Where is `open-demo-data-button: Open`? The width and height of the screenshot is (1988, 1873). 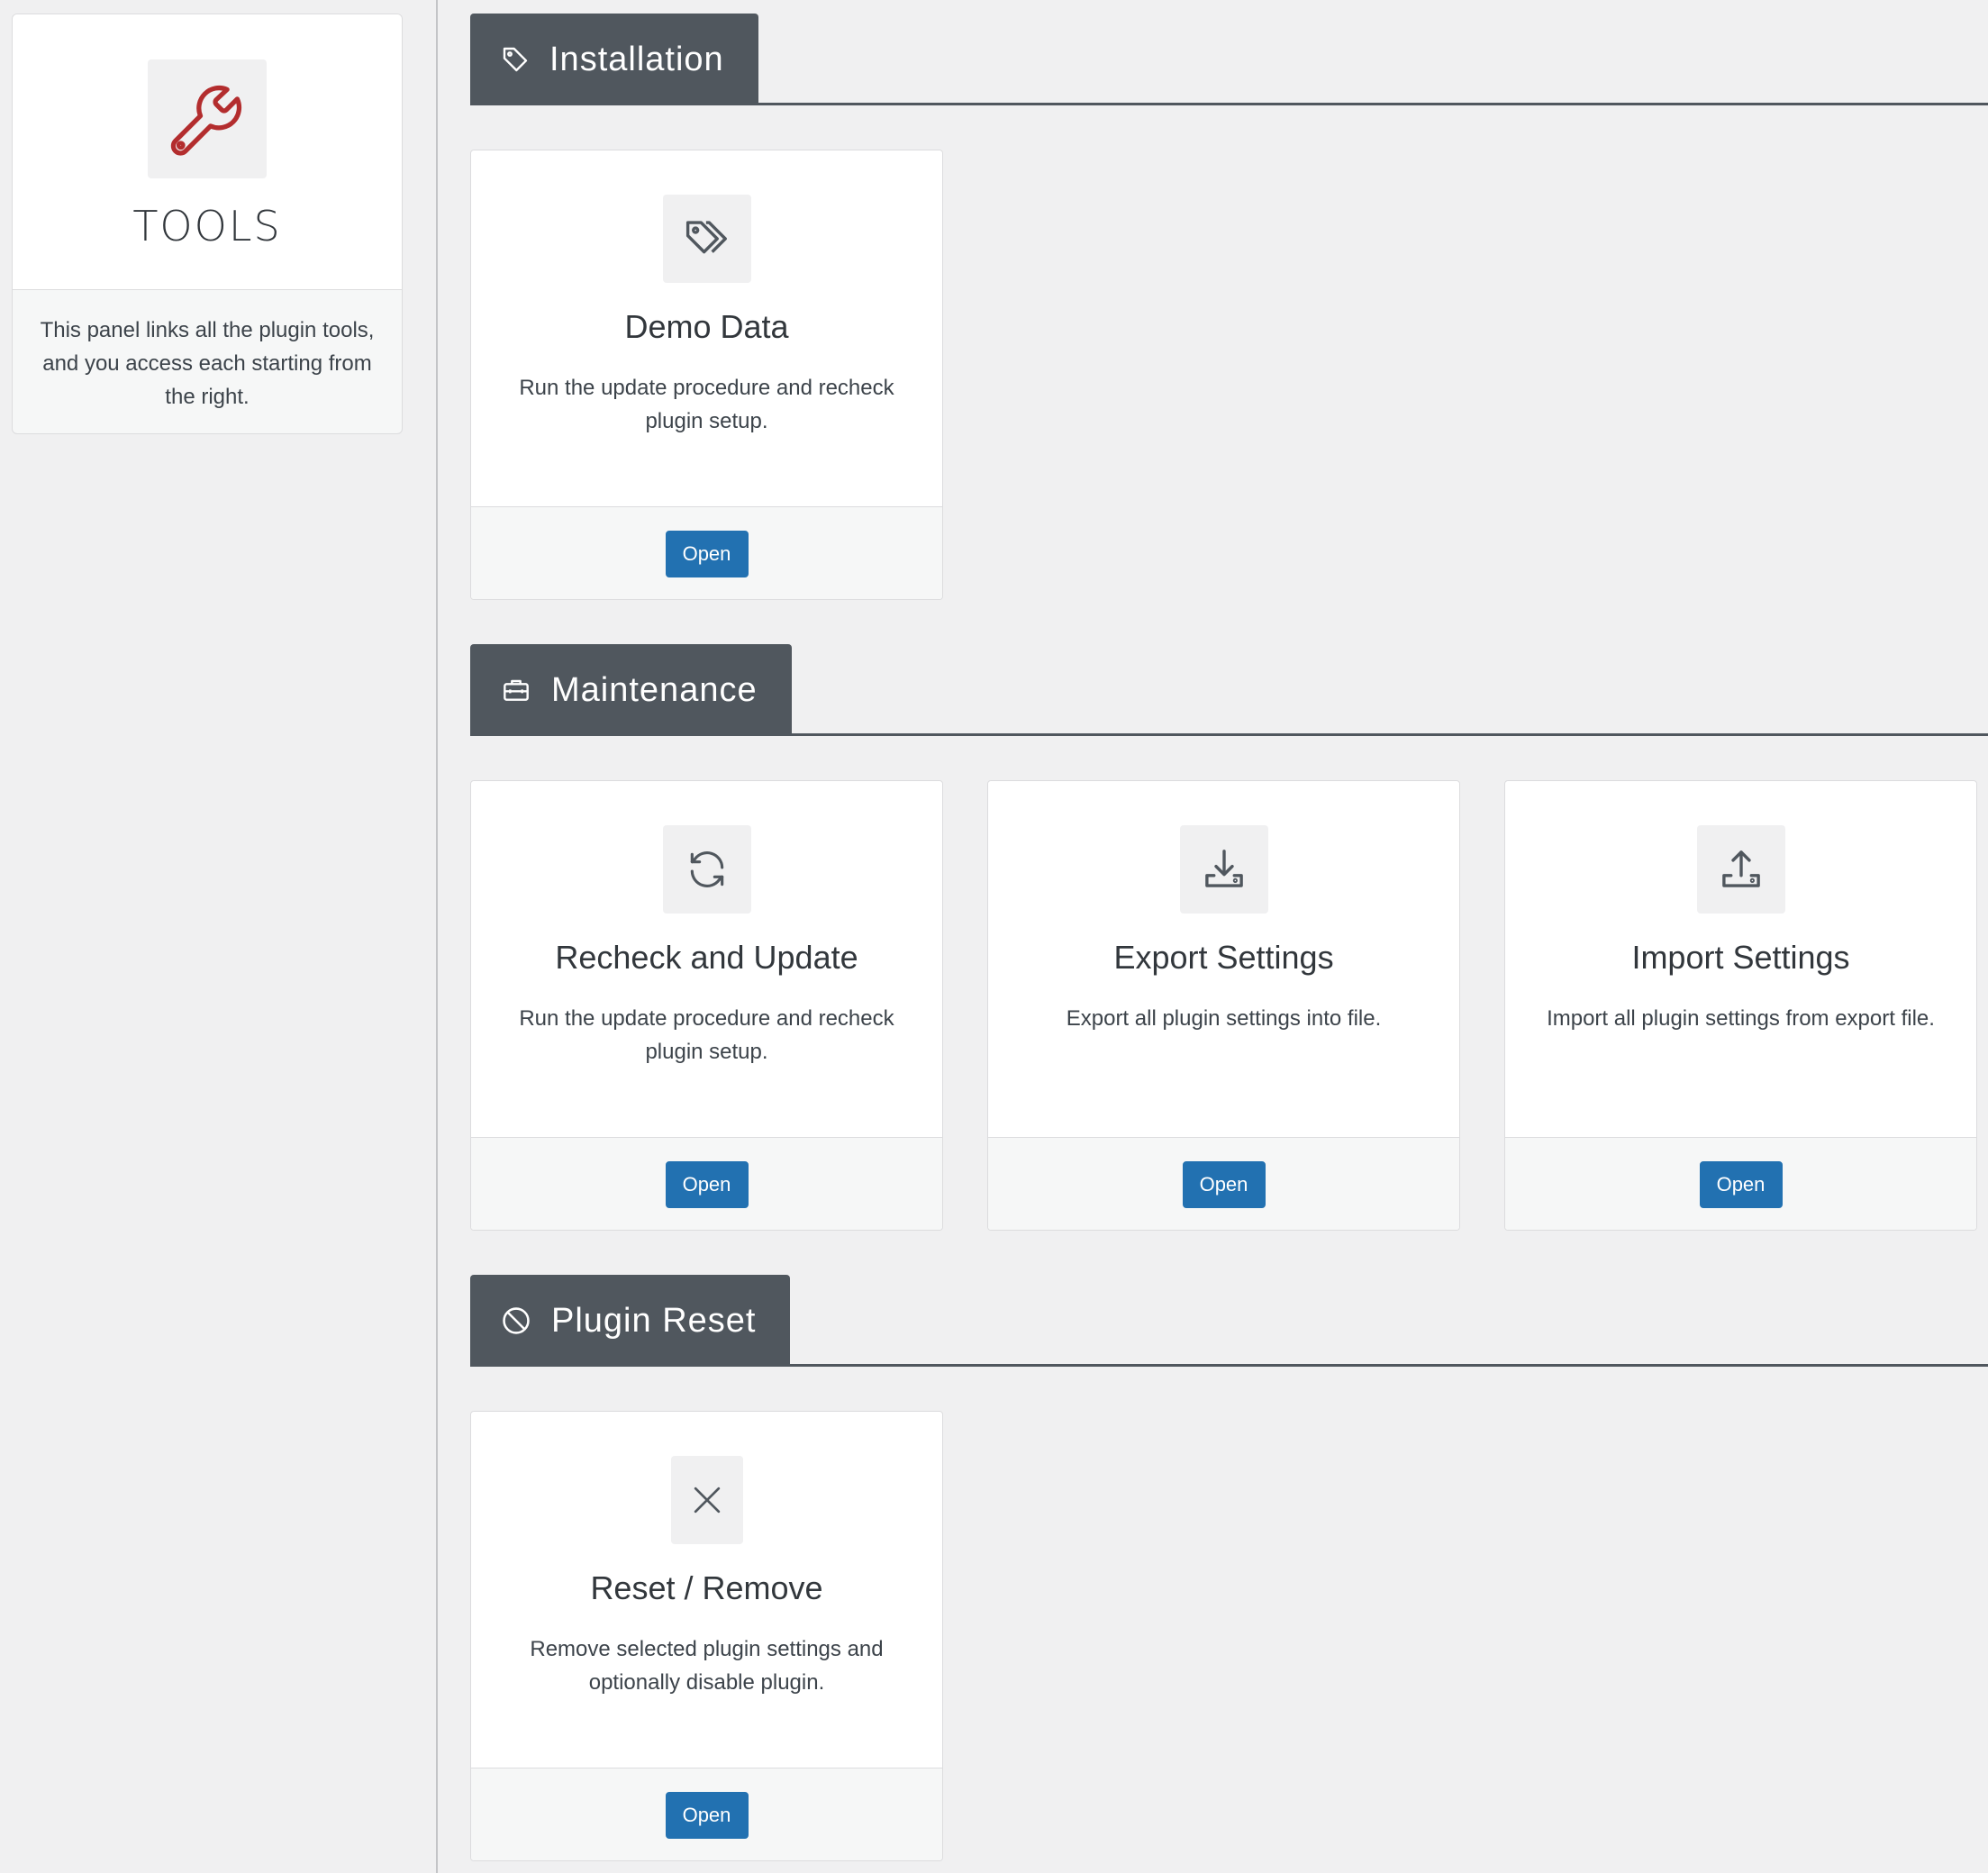
open-demo-data-button: Open is located at coordinates (707, 554).